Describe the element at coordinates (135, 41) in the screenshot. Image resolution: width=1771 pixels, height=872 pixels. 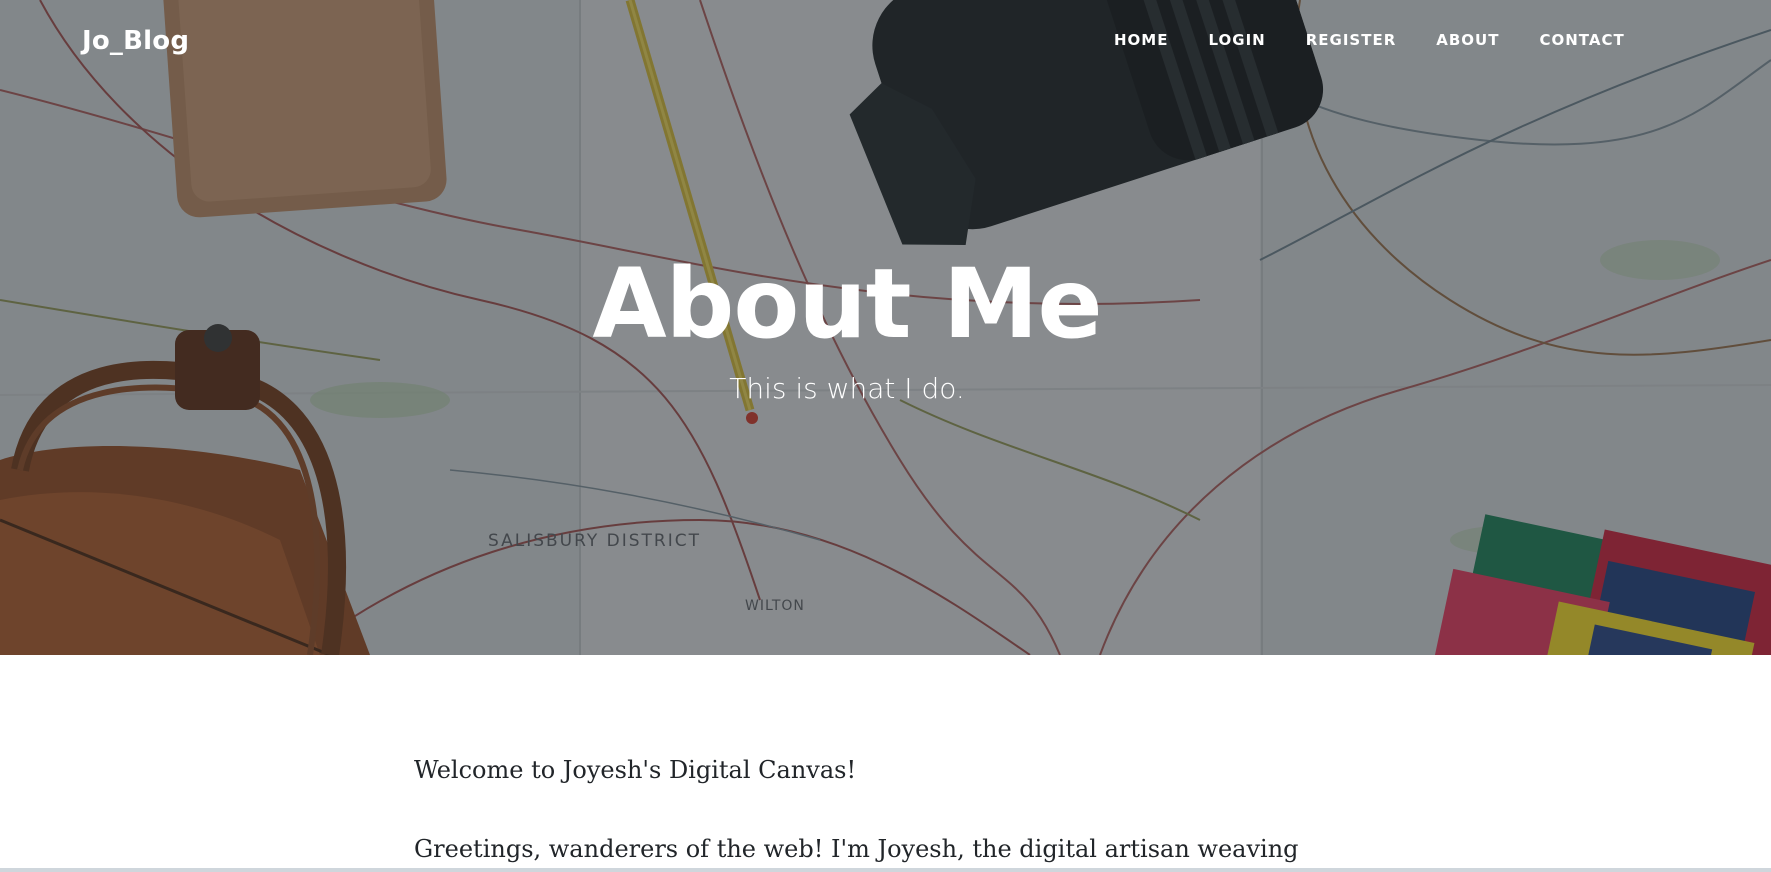
I see `brand-logo-link: Jo_Blog` at that location.